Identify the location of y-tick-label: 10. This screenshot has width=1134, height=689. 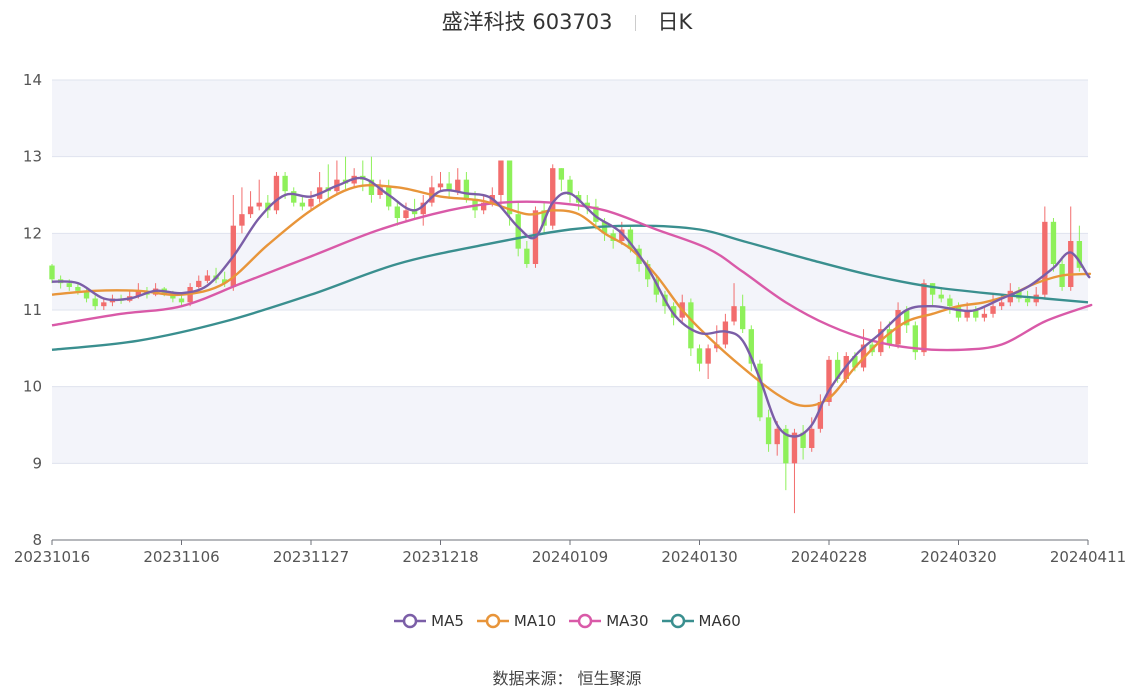
(32, 387).